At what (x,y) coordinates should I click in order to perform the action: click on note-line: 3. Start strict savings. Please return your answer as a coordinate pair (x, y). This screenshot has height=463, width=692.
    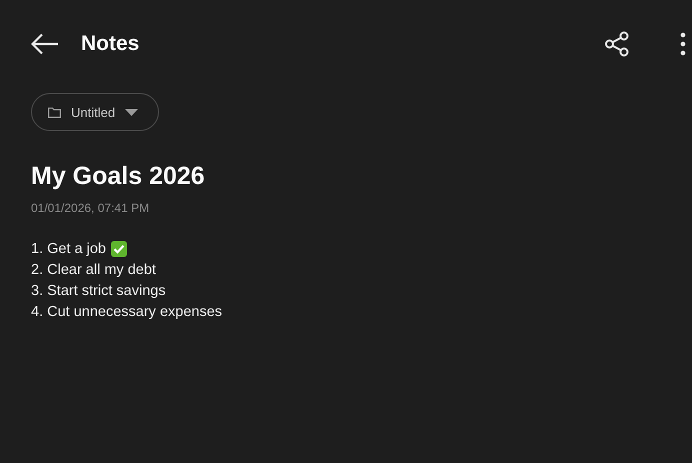
    Looking at the image, I should click on (98, 290).